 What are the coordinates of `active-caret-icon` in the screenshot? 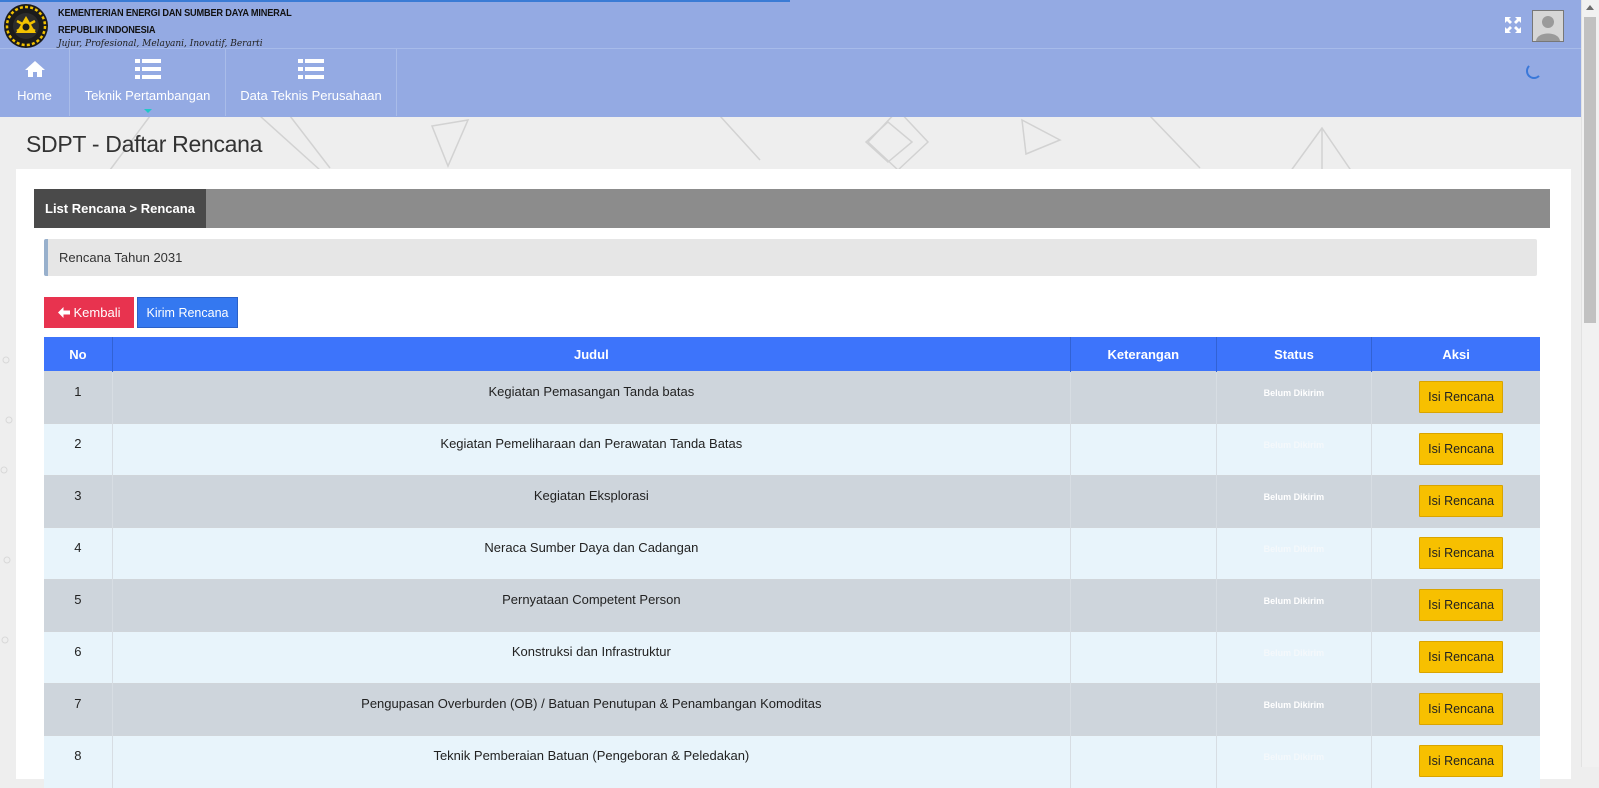 It's located at (147, 111).